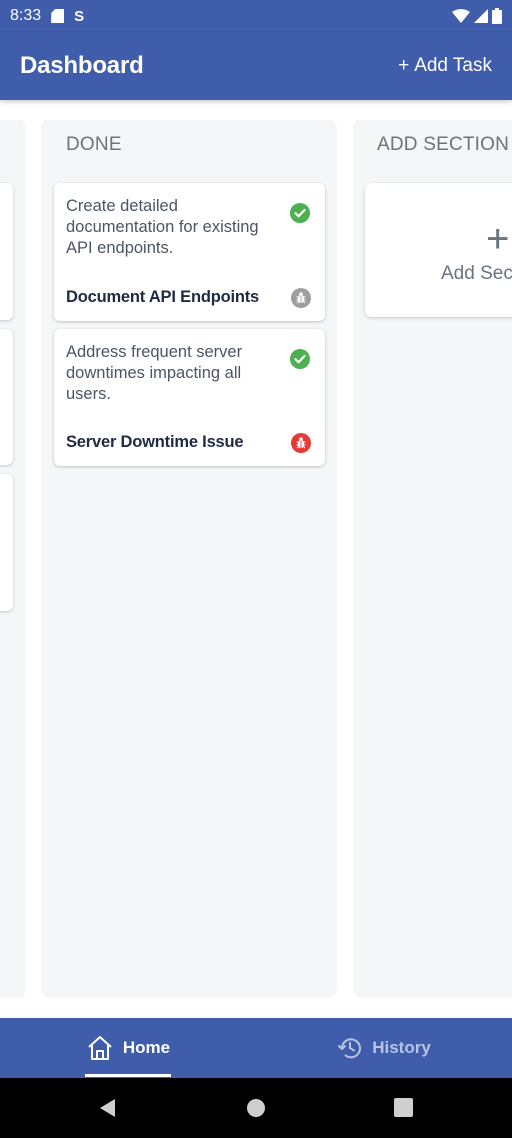 Image resolution: width=512 pixels, height=1138 pixels. What do you see at coordinates (443, 144) in the screenshot?
I see `section-header: ADD SECTION` at bounding box center [443, 144].